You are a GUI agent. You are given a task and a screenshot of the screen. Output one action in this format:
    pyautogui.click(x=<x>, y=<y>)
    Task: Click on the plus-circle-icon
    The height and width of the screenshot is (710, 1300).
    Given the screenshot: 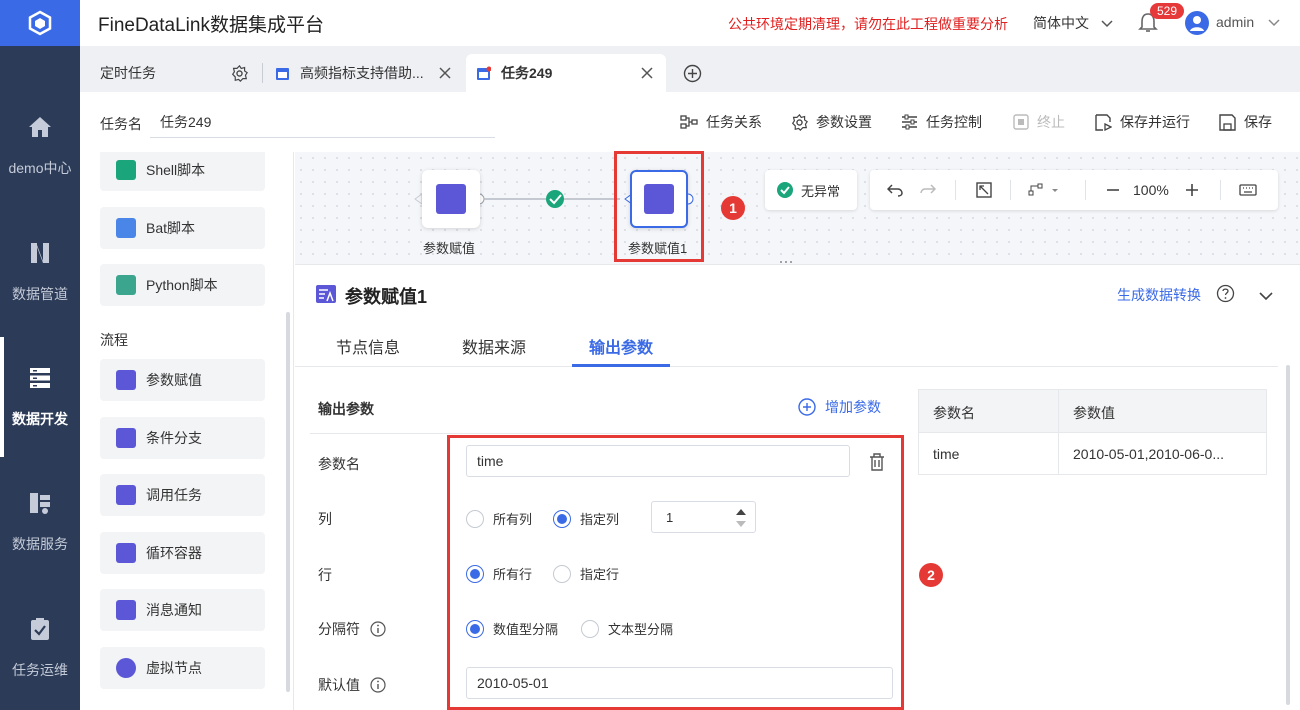 What is the action you would take?
    pyautogui.click(x=807, y=407)
    